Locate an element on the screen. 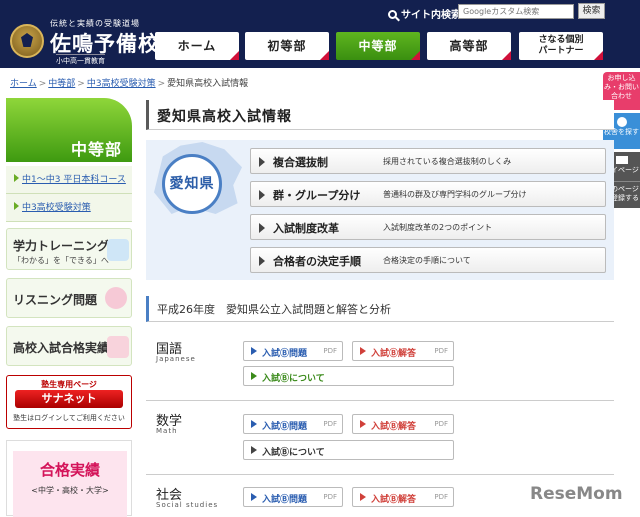 The width and height of the screenshot is (640, 517). menu-description: 合格決定の手順について is located at coordinates (427, 260).